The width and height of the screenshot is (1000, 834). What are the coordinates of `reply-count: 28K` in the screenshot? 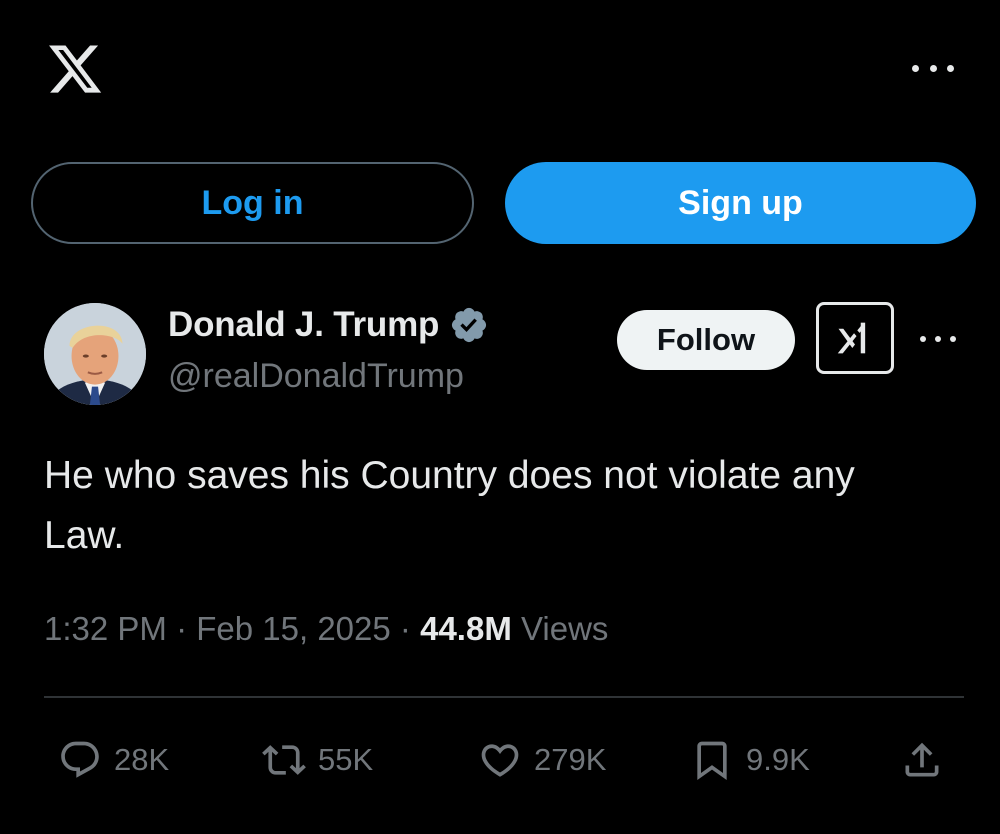 It's located at (142, 759).